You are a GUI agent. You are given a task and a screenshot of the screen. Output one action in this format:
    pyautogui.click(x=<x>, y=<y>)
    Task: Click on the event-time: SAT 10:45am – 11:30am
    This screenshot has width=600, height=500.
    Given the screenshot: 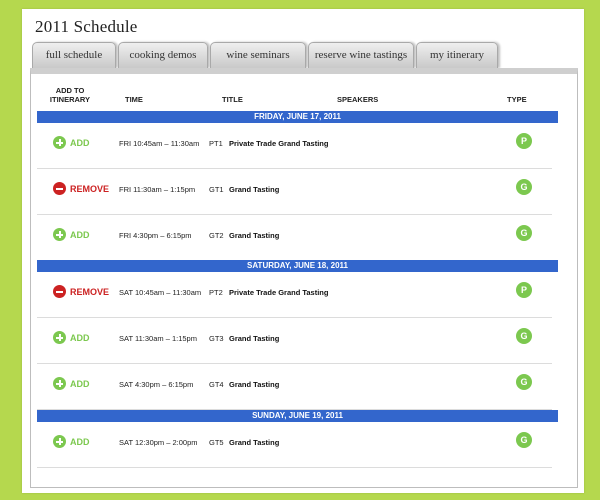 What is the action you would take?
    pyautogui.click(x=160, y=292)
    